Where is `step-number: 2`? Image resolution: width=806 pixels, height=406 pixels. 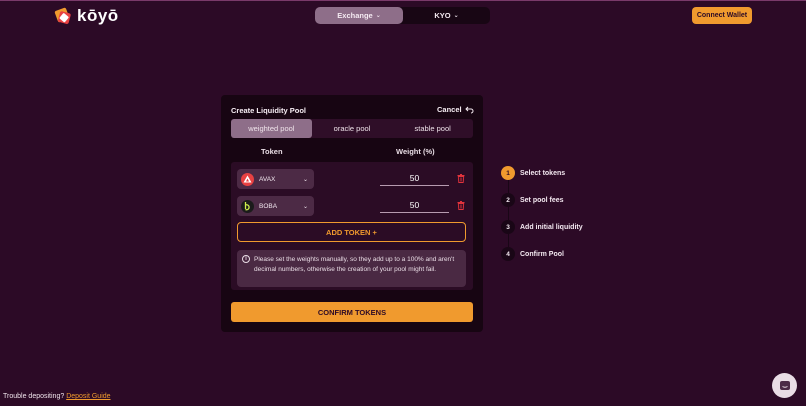 step-number: 2 is located at coordinates (508, 200).